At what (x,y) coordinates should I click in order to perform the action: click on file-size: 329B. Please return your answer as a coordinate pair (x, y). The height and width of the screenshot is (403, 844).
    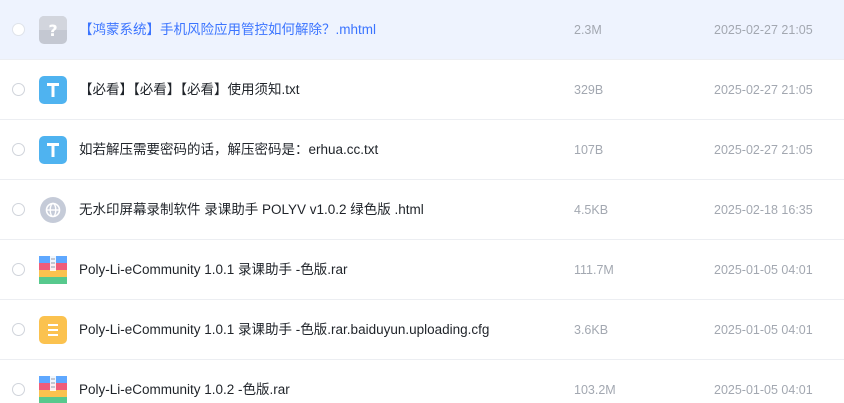
    Looking at the image, I should click on (589, 90).